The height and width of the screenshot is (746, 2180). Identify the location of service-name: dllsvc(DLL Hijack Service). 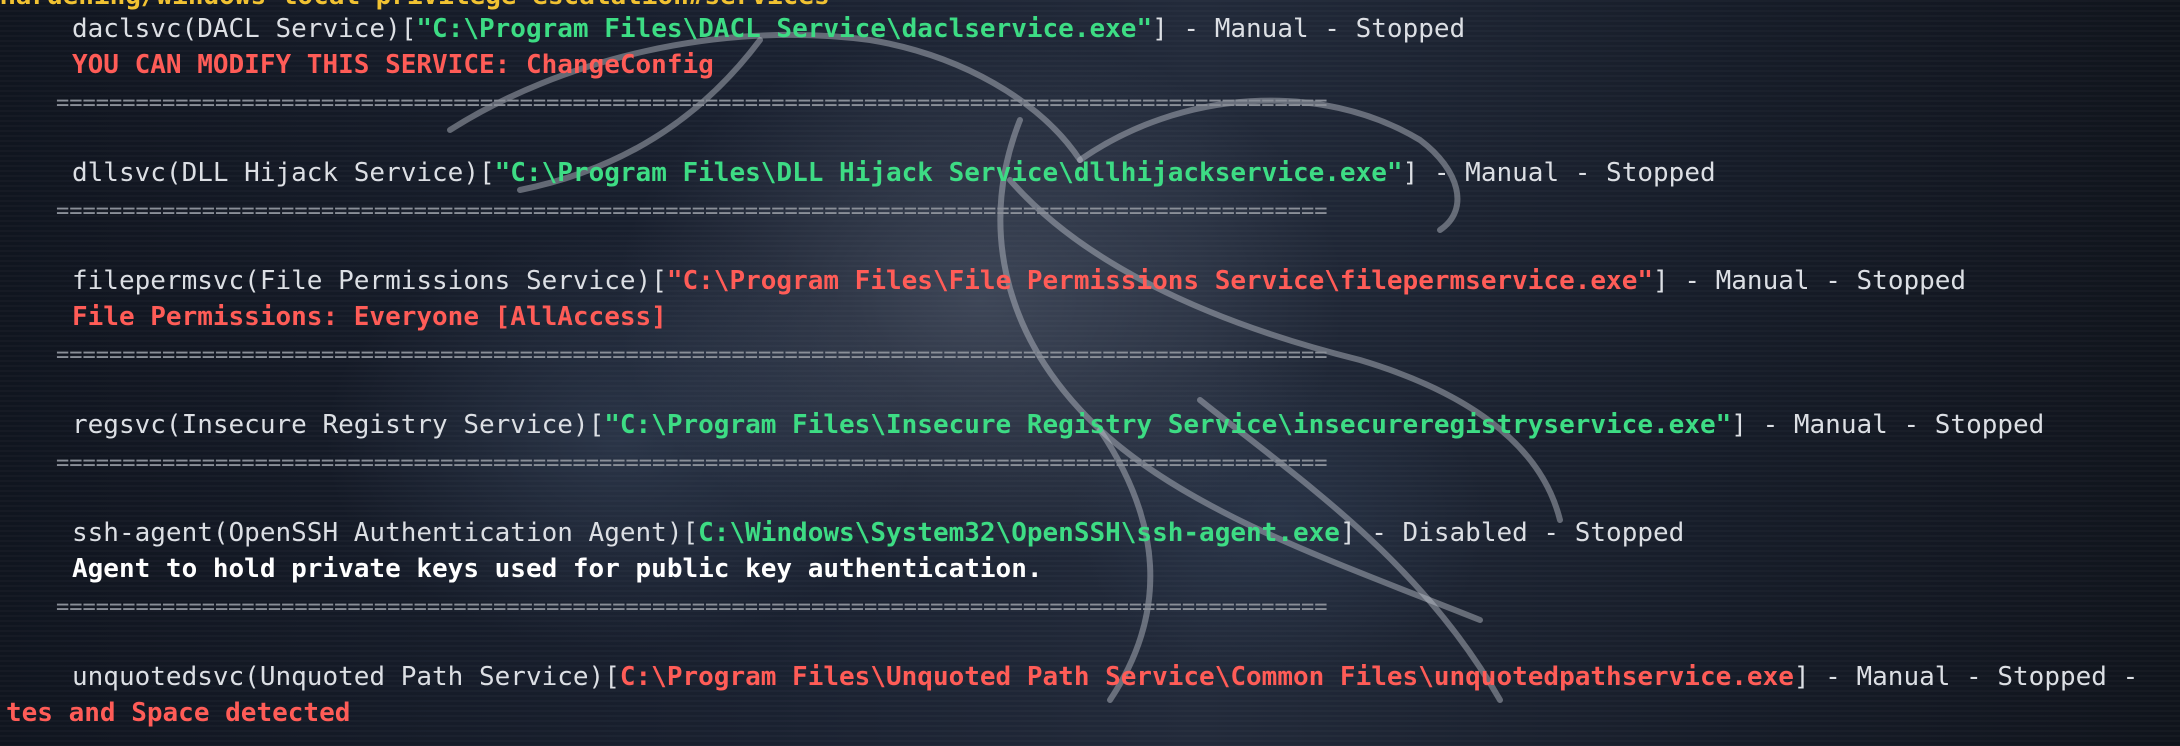
(275, 173).